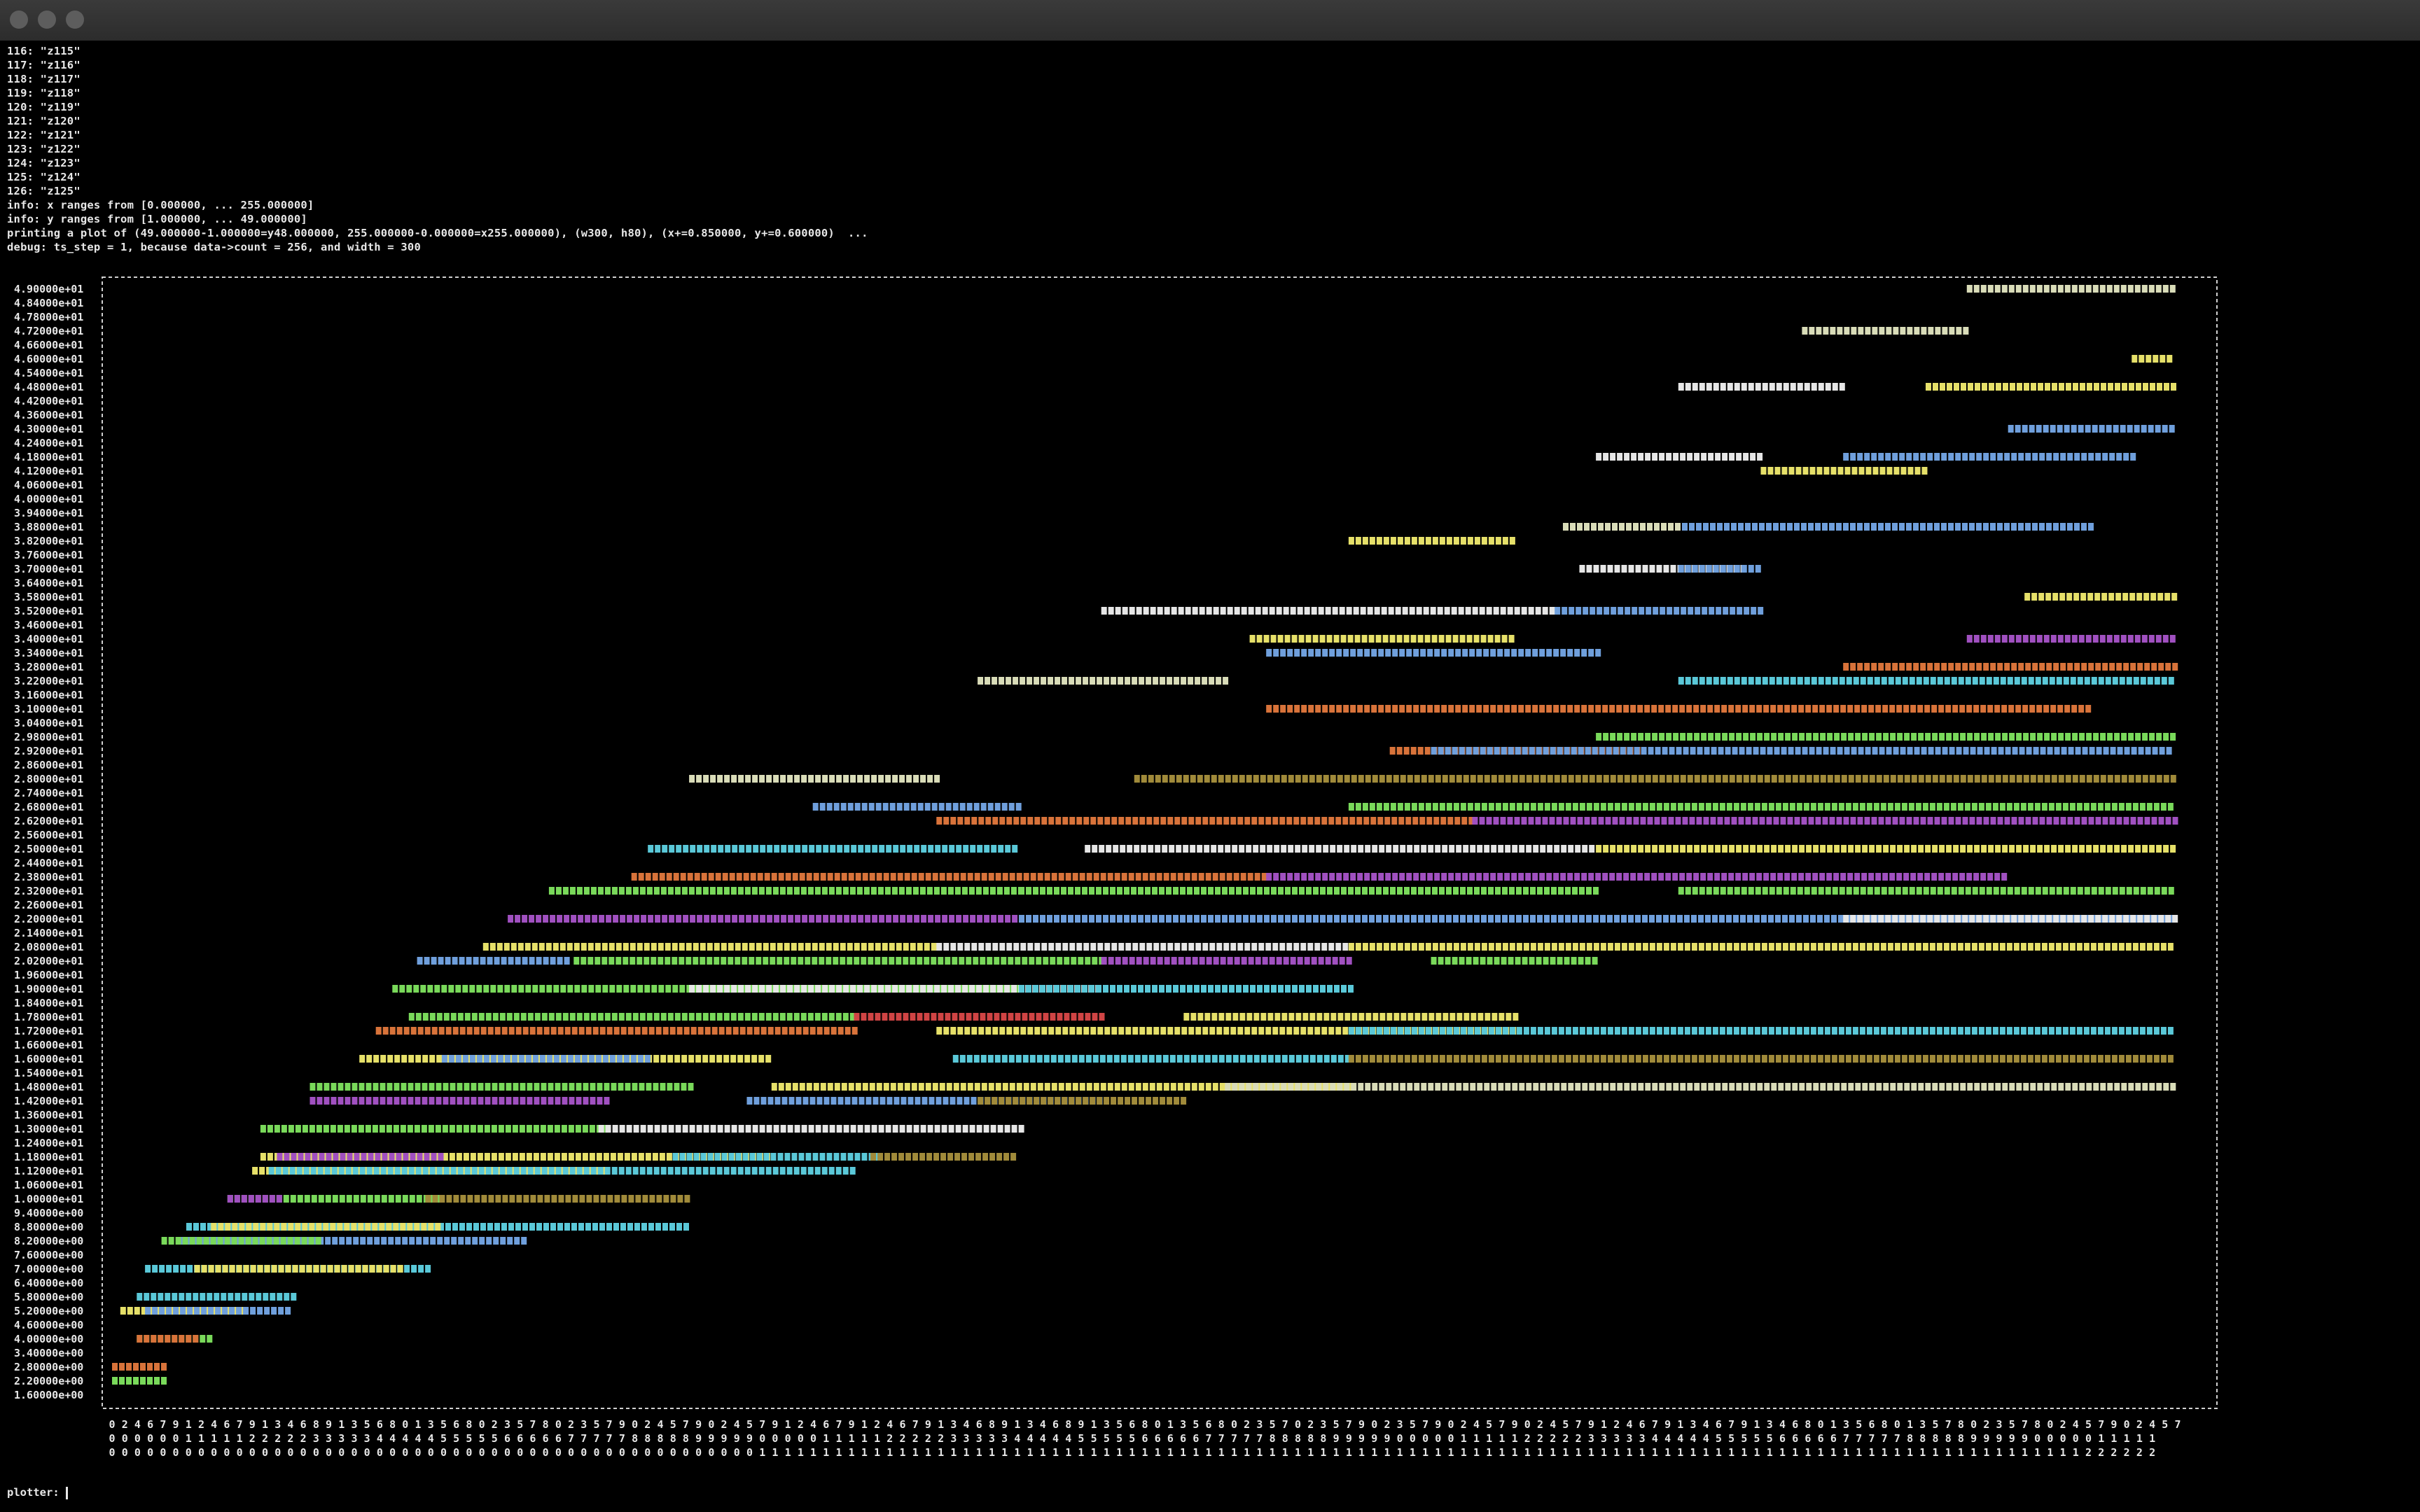  Describe the element at coordinates (469, 1424) in the screenshot. I see `x-tick-digit: 8` at that location.